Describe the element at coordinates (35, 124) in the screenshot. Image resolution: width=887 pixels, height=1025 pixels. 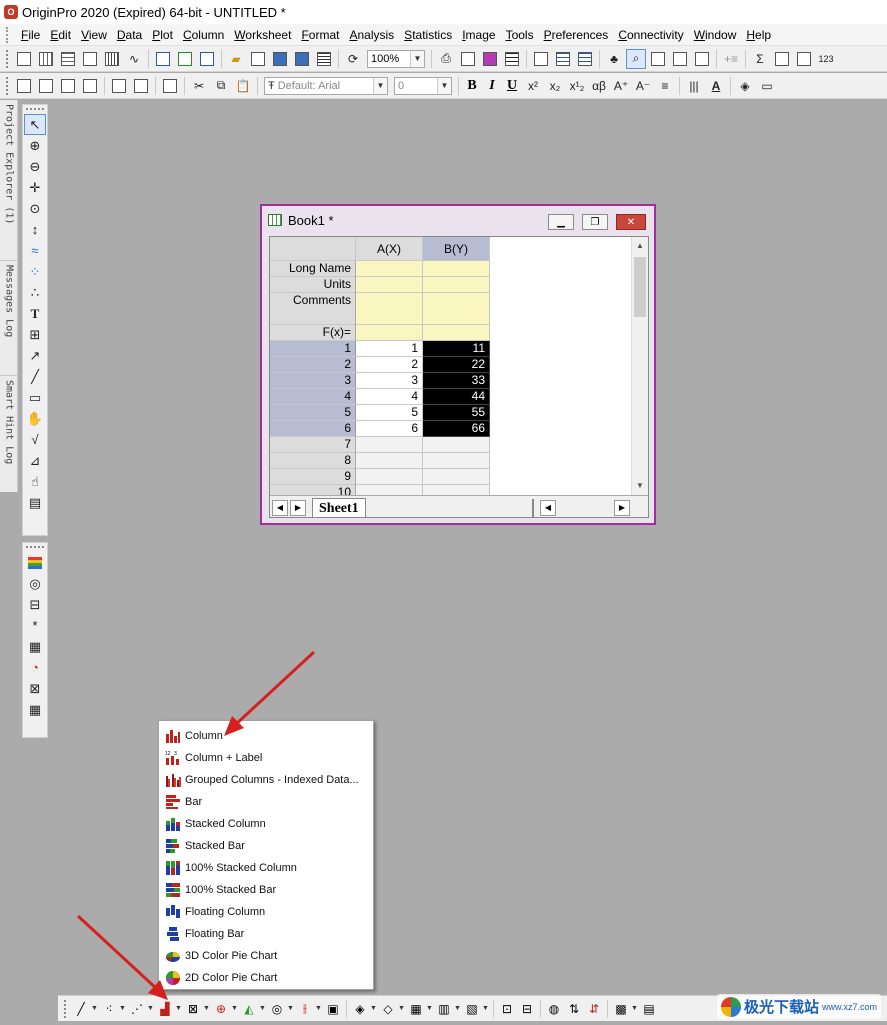
I see `pointer-icon: ↖` at that location.